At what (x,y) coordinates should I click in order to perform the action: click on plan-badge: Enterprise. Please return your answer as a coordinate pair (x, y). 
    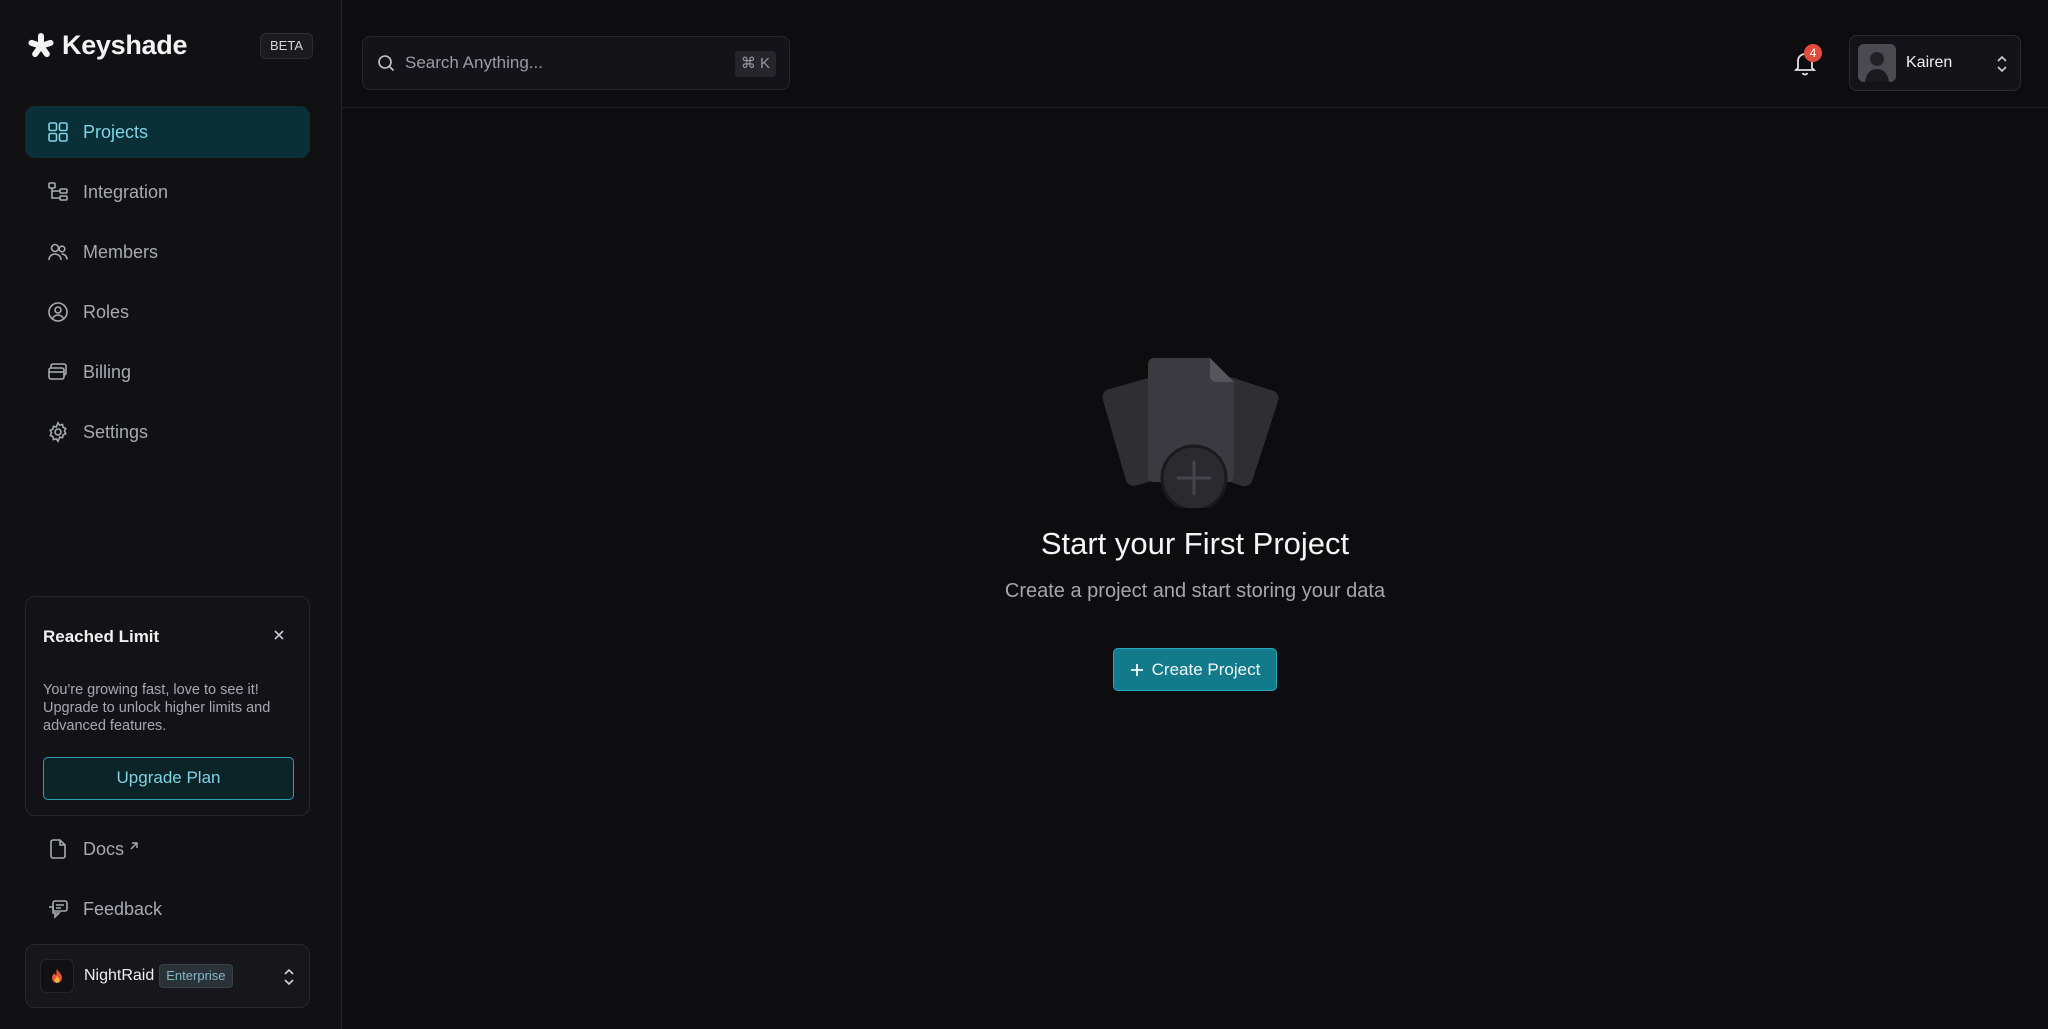
    Looking at the image, I should click on (196, 976).